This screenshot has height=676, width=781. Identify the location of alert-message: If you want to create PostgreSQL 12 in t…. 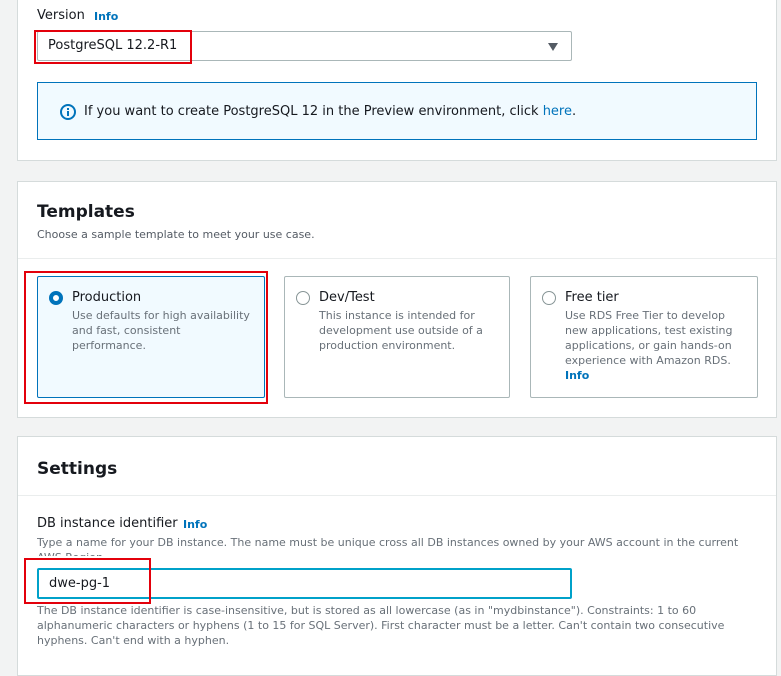
(330, 111).